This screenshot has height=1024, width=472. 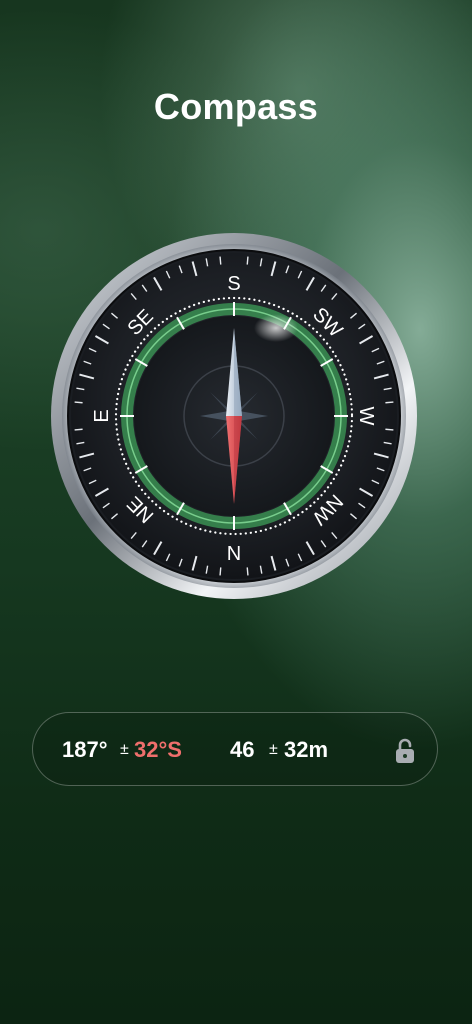 What do you see at coordinates (102, 415) in the screenshot?
I see `label-e: E` at bounding box center [102, 415].